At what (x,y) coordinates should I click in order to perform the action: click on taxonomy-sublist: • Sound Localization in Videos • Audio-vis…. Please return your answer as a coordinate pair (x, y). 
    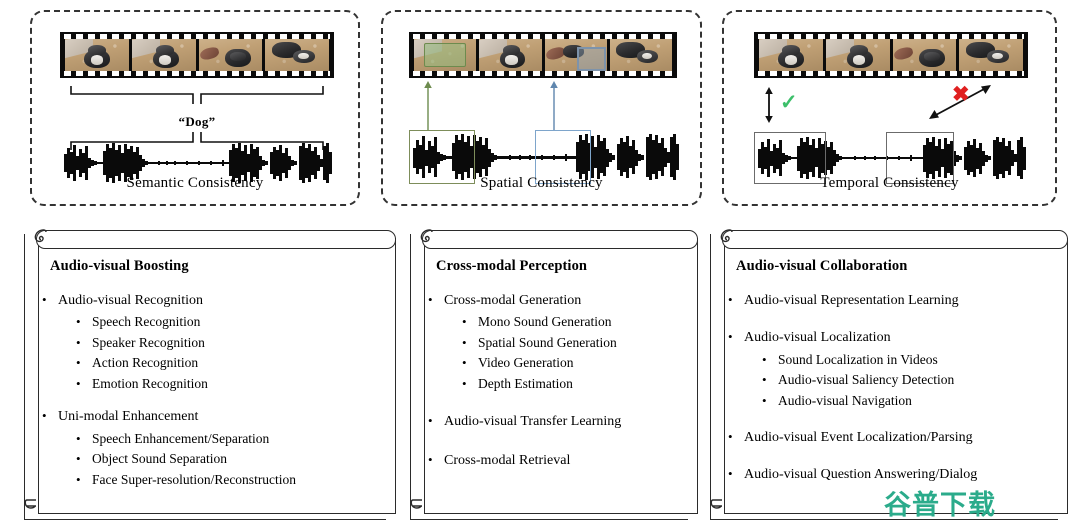
    Looking at the image, I should click on (893, 381).